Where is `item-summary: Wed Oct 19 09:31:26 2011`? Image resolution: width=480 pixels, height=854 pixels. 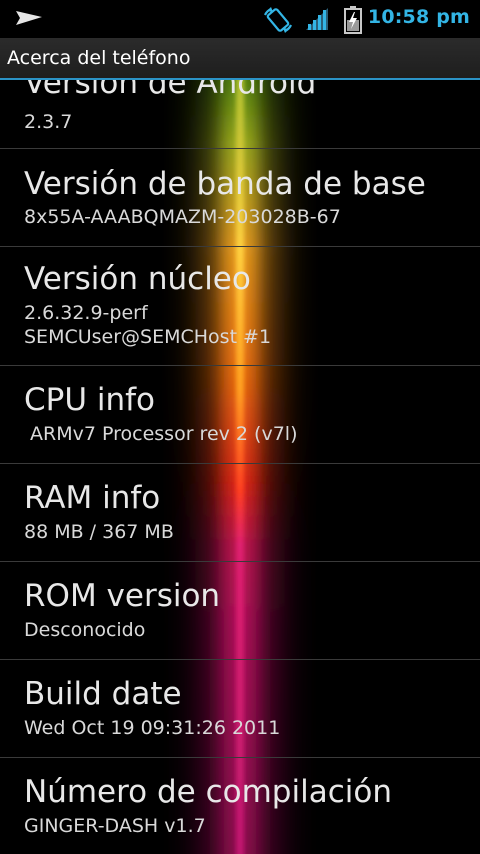
item-summary: Wed Oct 19 09:31:26 2011 is located at coordinates (152, 728).